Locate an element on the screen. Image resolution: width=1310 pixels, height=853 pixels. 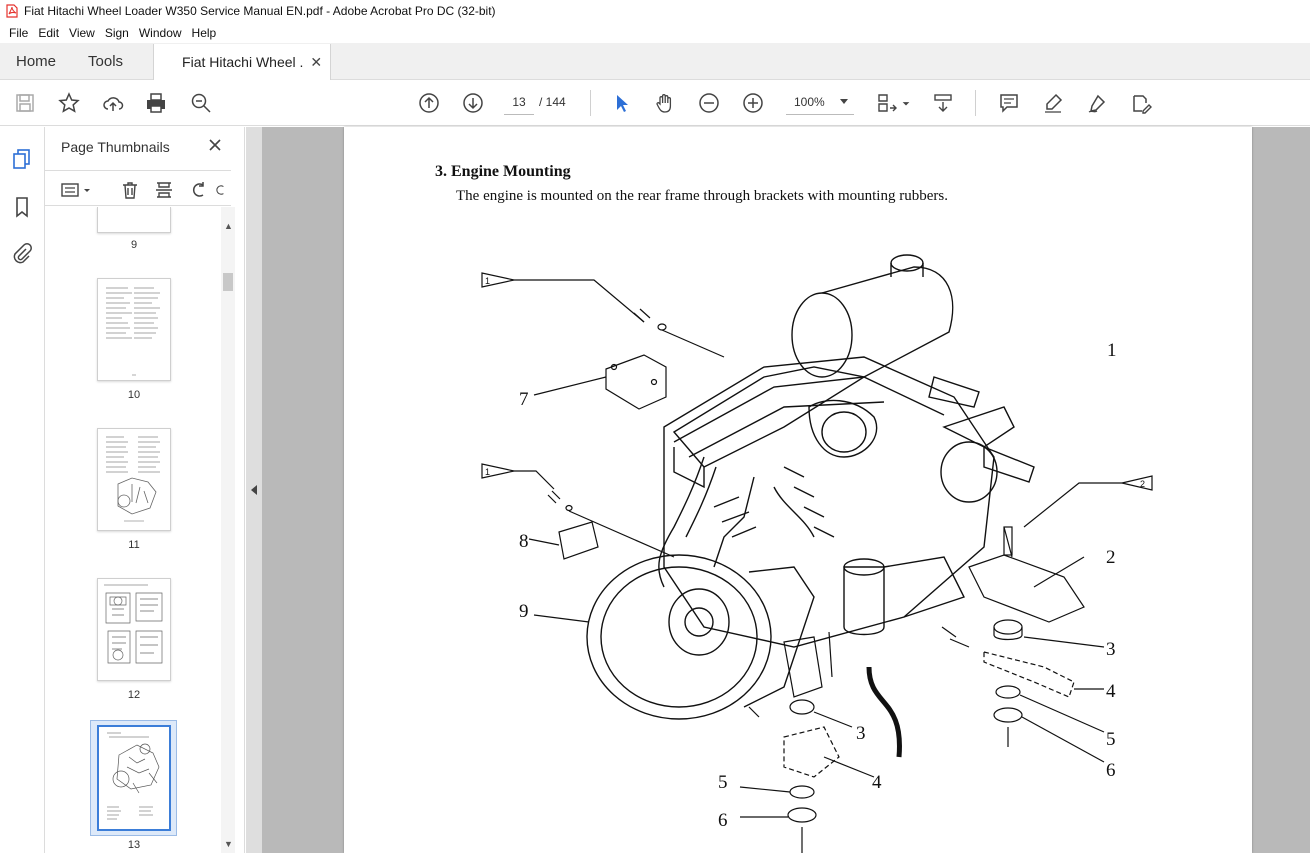
tab-bar: Home Tools Fiat Hitachi Wheel ... ✕ is located at coordinates (655, 61).